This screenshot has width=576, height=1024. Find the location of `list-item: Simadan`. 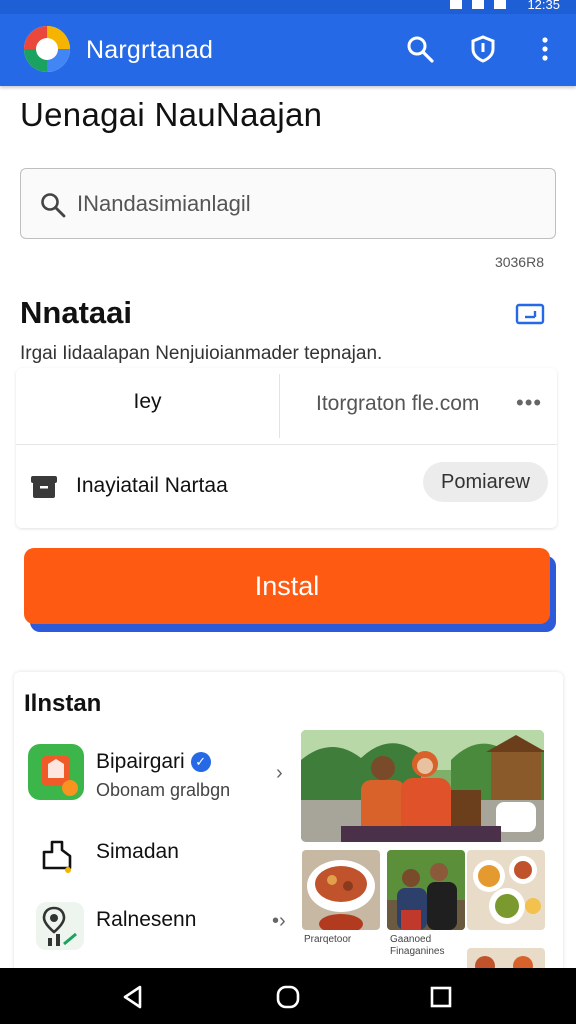

list-item: Simadan is located at coordinates (163, 860).